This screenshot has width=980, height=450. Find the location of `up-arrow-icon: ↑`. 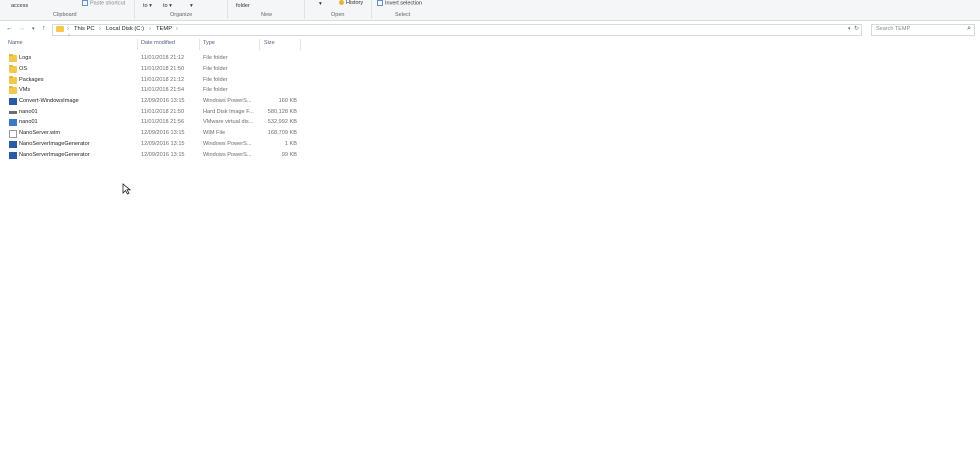

up-arrow-icon: ↑ is located at coordinates (44, 29).